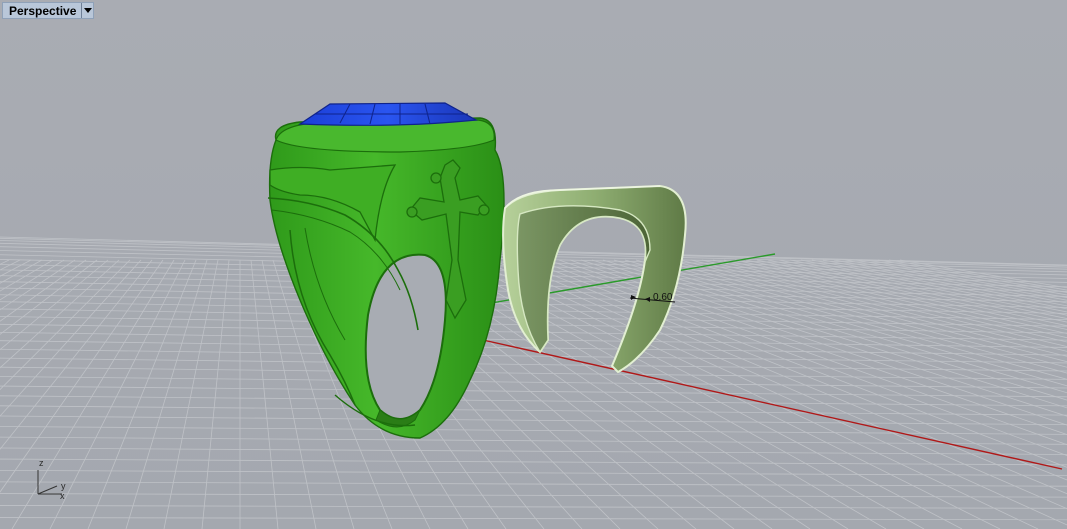 The height and width of the screenshot is (529, 1067). I want to click on triangle-down-icon, so click(87, 10).